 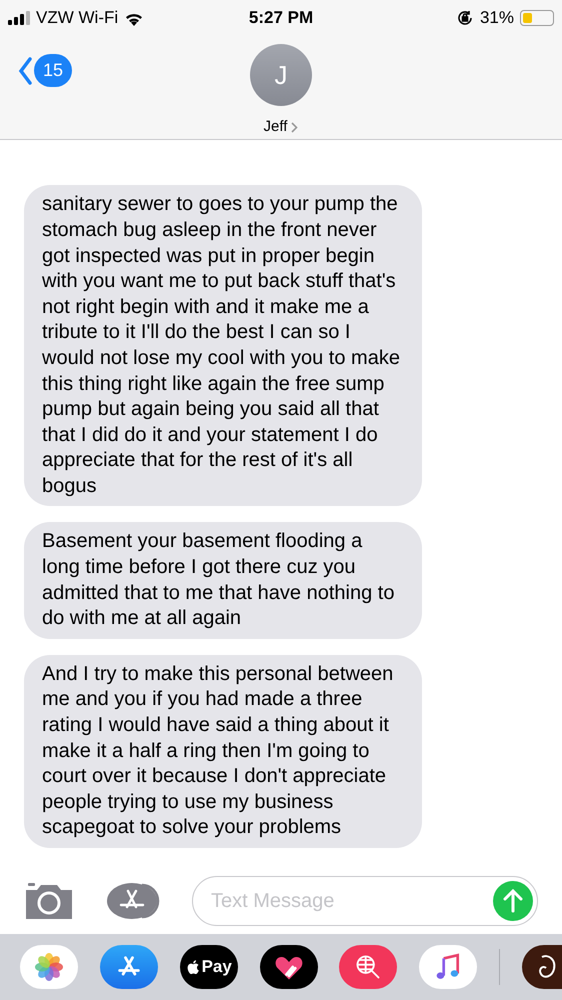 I want to click on clock-time: 5:27 PM, so click(x=281, y=18).